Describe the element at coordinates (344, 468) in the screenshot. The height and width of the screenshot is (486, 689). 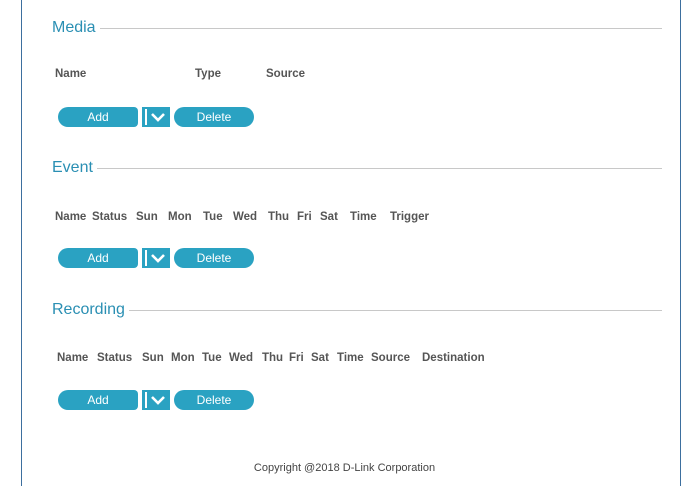
I see `copyright-footer: Copyright @2018 D-Link Corporation` at that location.